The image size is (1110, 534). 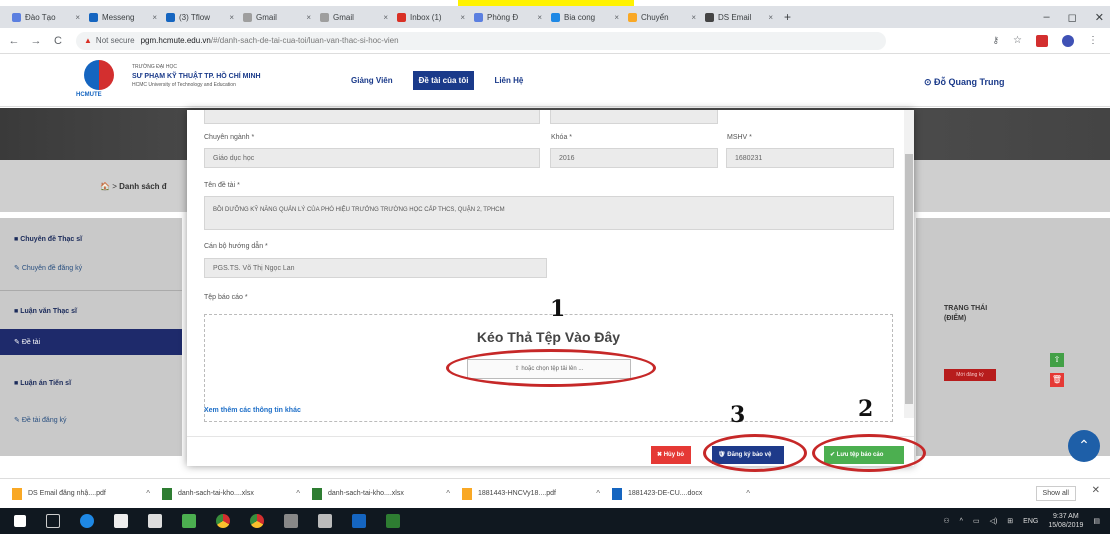 What do you see at coordinates (324, 17) in the screenshot?
I see `tab-favicon-icon` at bounding box center [324, 17].